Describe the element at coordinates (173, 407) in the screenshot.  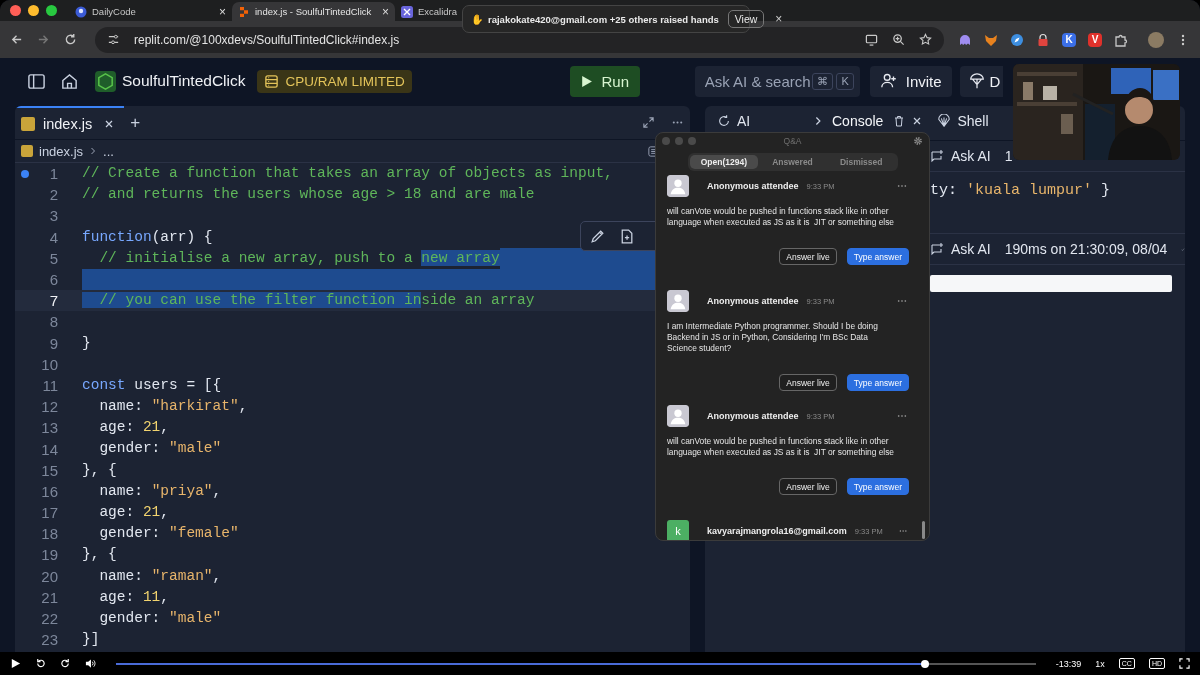
I see `code-line: name: "harkirat",` at that location.